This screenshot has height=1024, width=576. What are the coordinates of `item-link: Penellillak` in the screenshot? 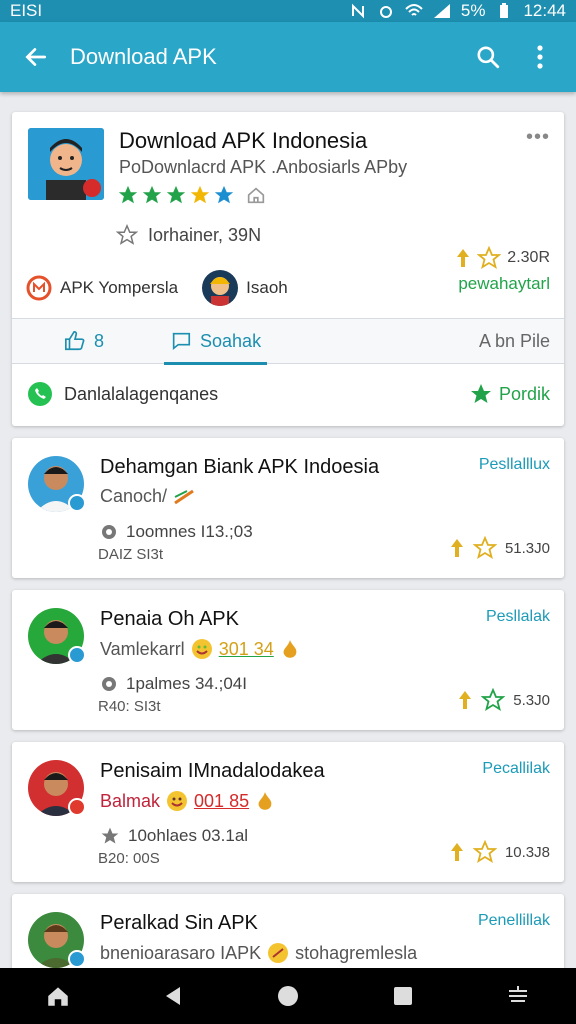 It's located at (514, 921).